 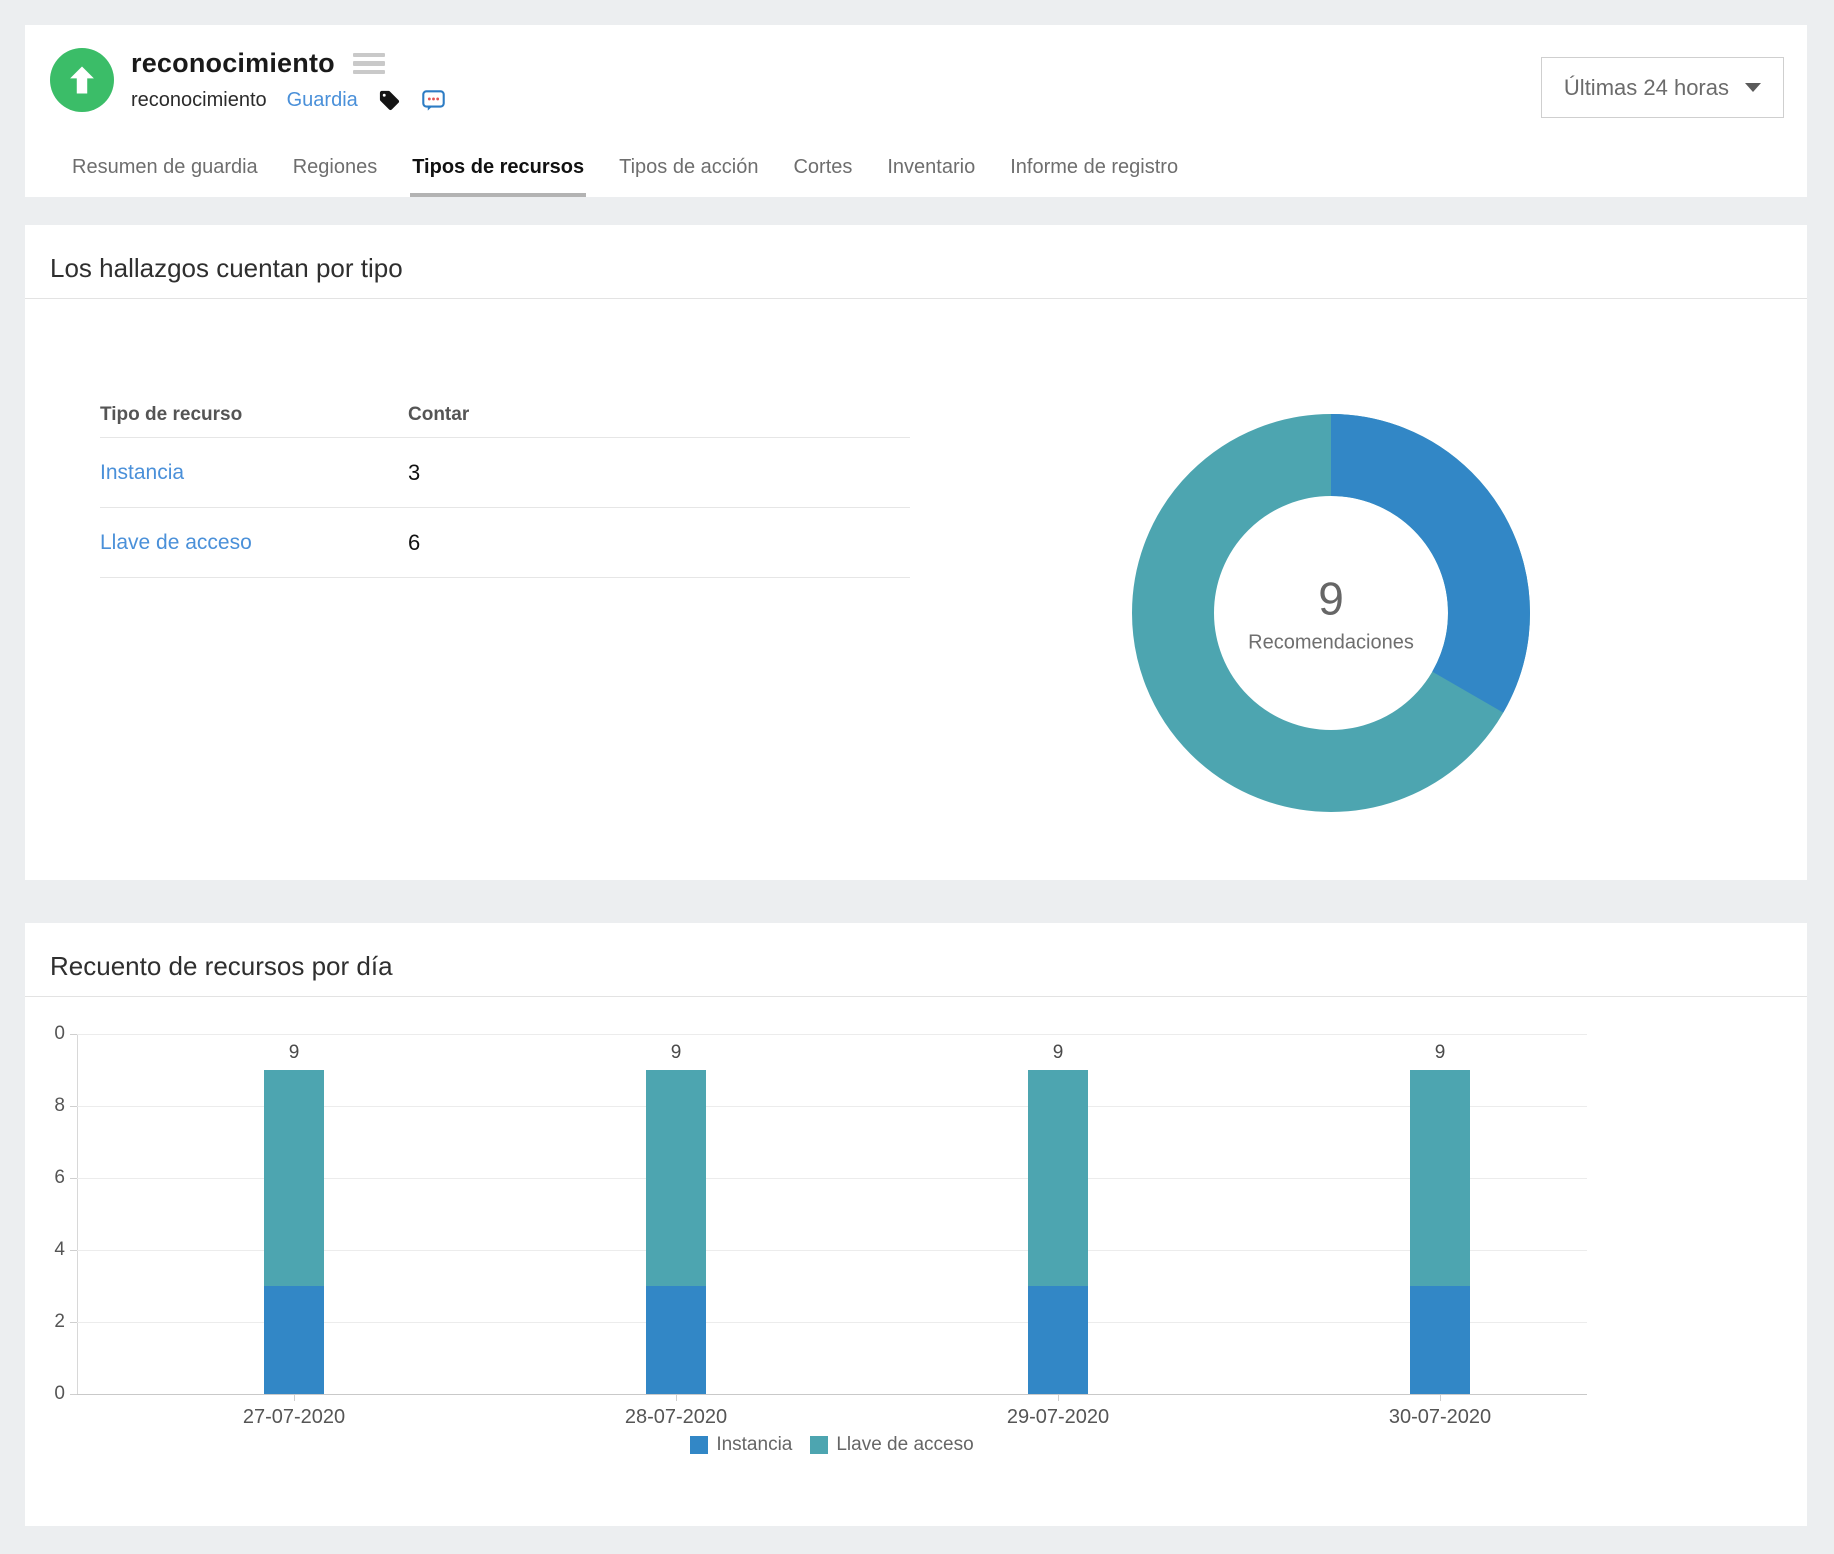 I want to click on resource-type-link: Instancia, so click(x=254, y=473).